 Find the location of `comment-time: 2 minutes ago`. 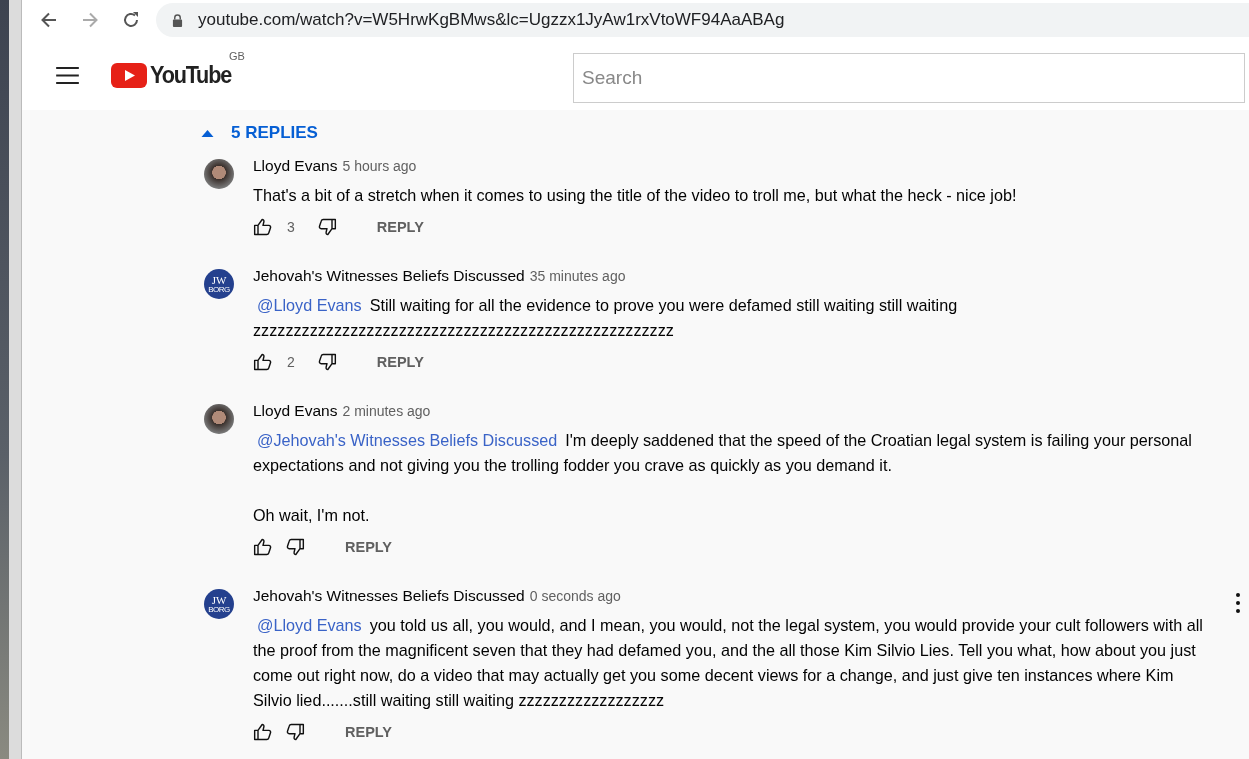

comment-time: 2 minutes ago is located at coordinates (386, 411).